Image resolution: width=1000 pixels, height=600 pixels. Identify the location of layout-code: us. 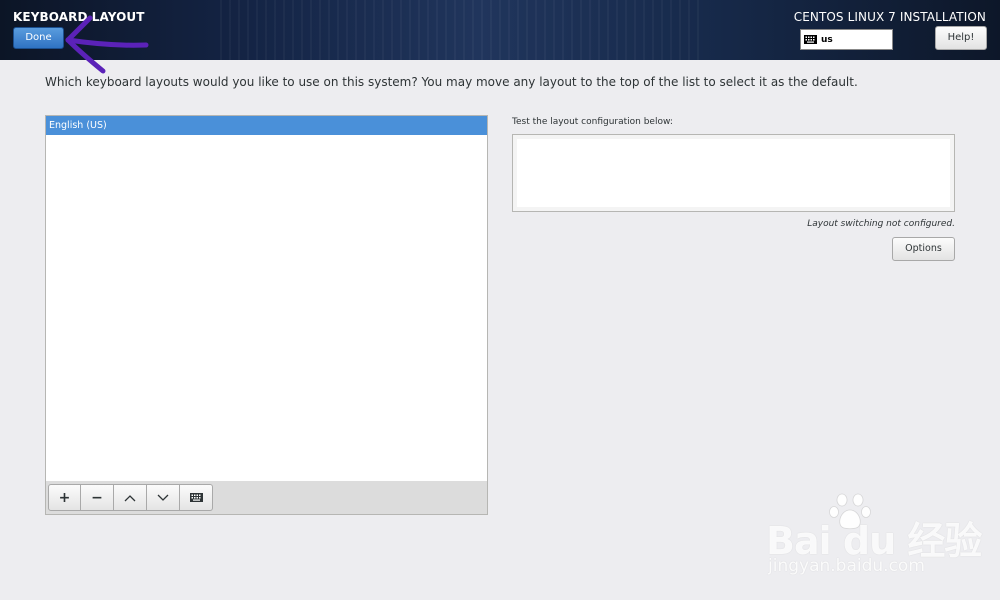
(827, 39).